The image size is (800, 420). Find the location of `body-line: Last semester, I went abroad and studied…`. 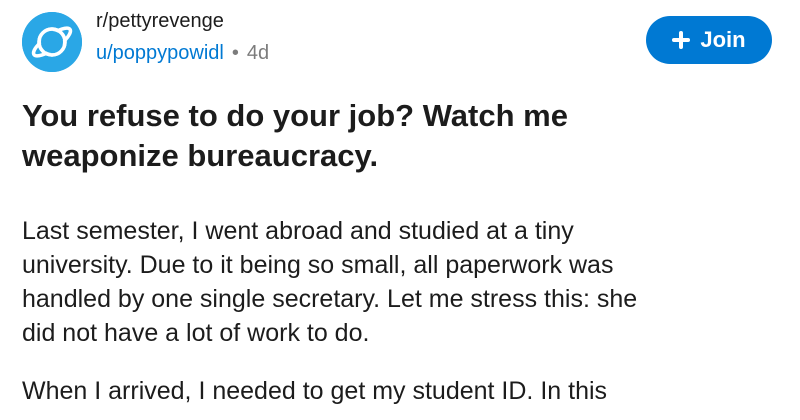

body-line: Last semester, I went abroad and studied… is located at coordinates (298, 231).